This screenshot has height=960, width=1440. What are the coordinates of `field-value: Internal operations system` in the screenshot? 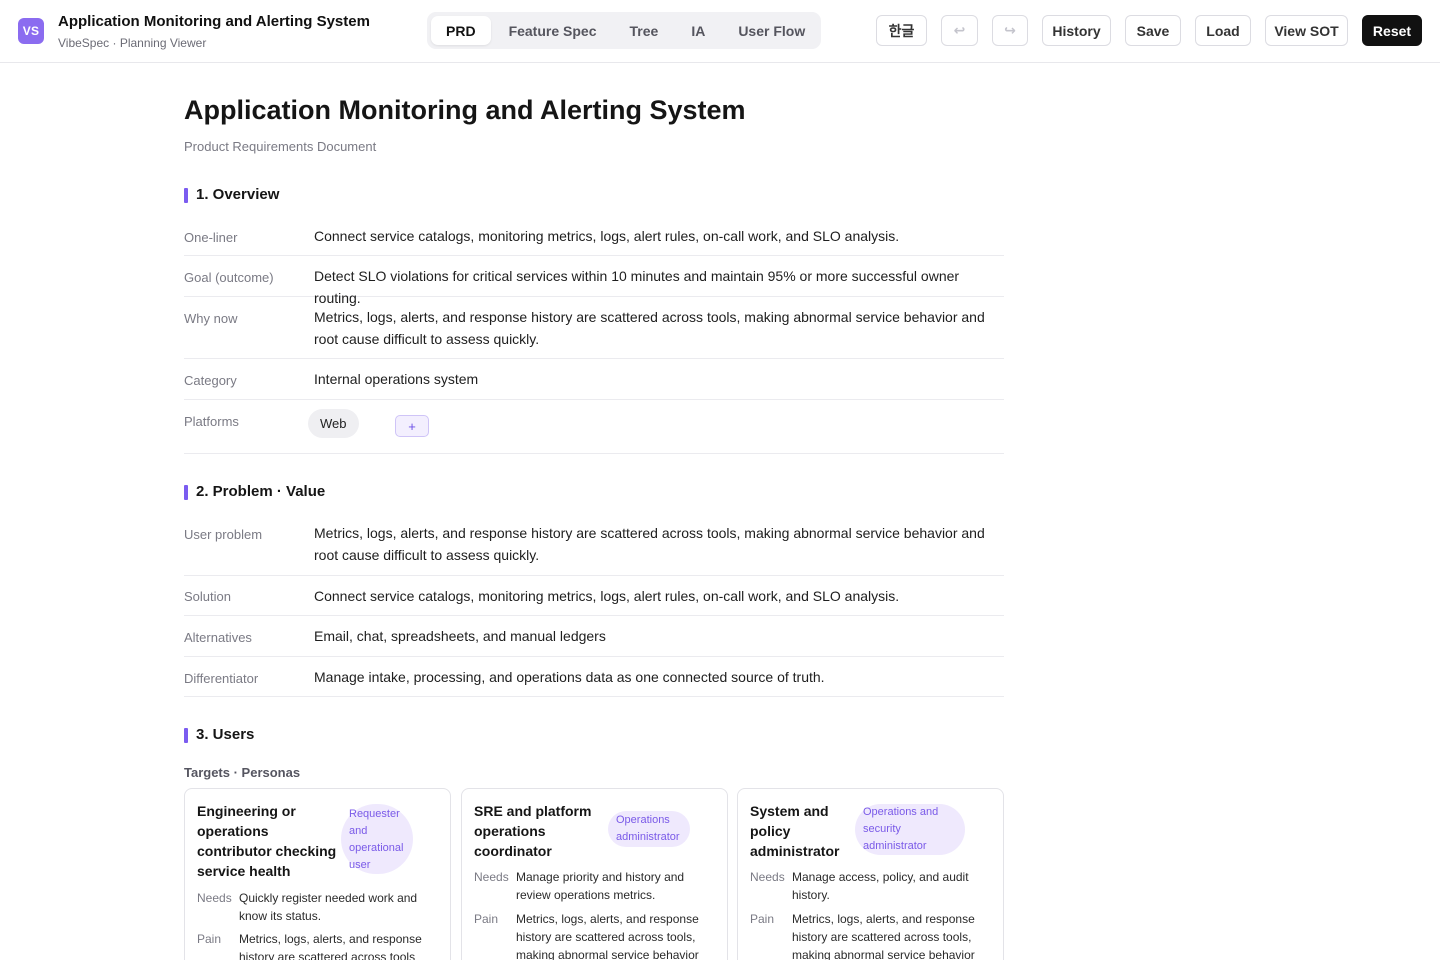 It's located at (654, 379).